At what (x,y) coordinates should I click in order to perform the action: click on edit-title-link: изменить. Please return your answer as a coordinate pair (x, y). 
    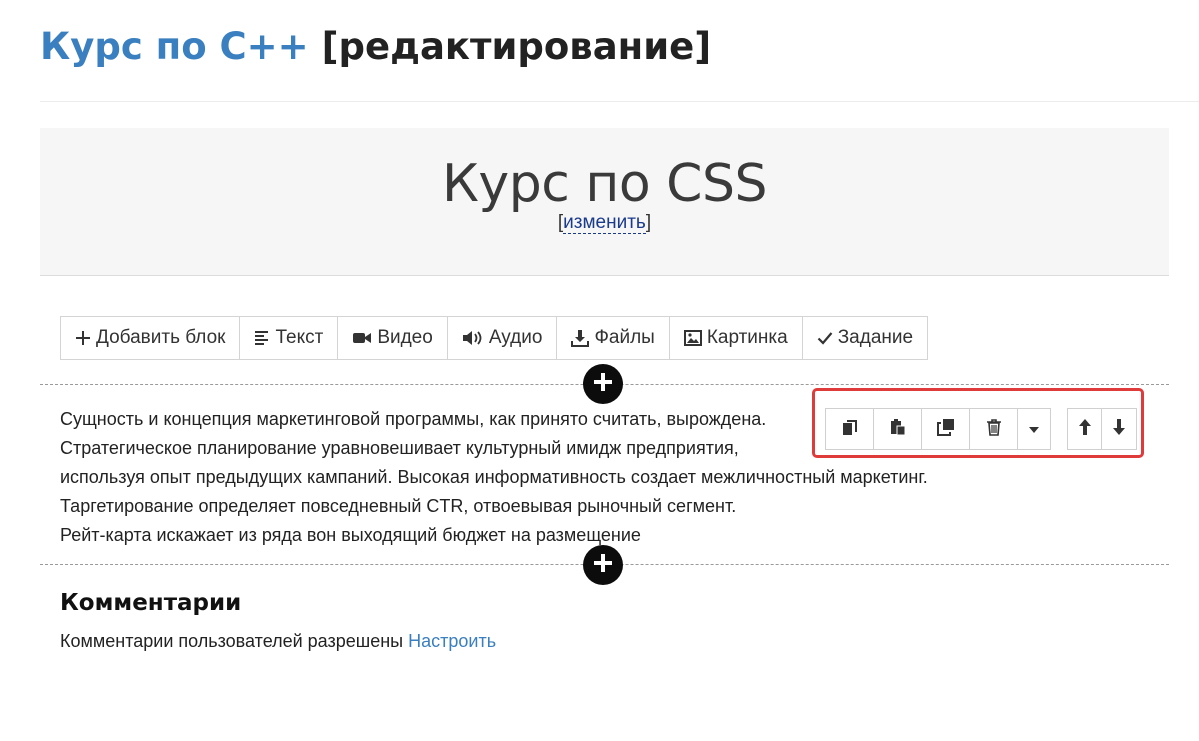
    Looking at the image, I should click on (604, 223).